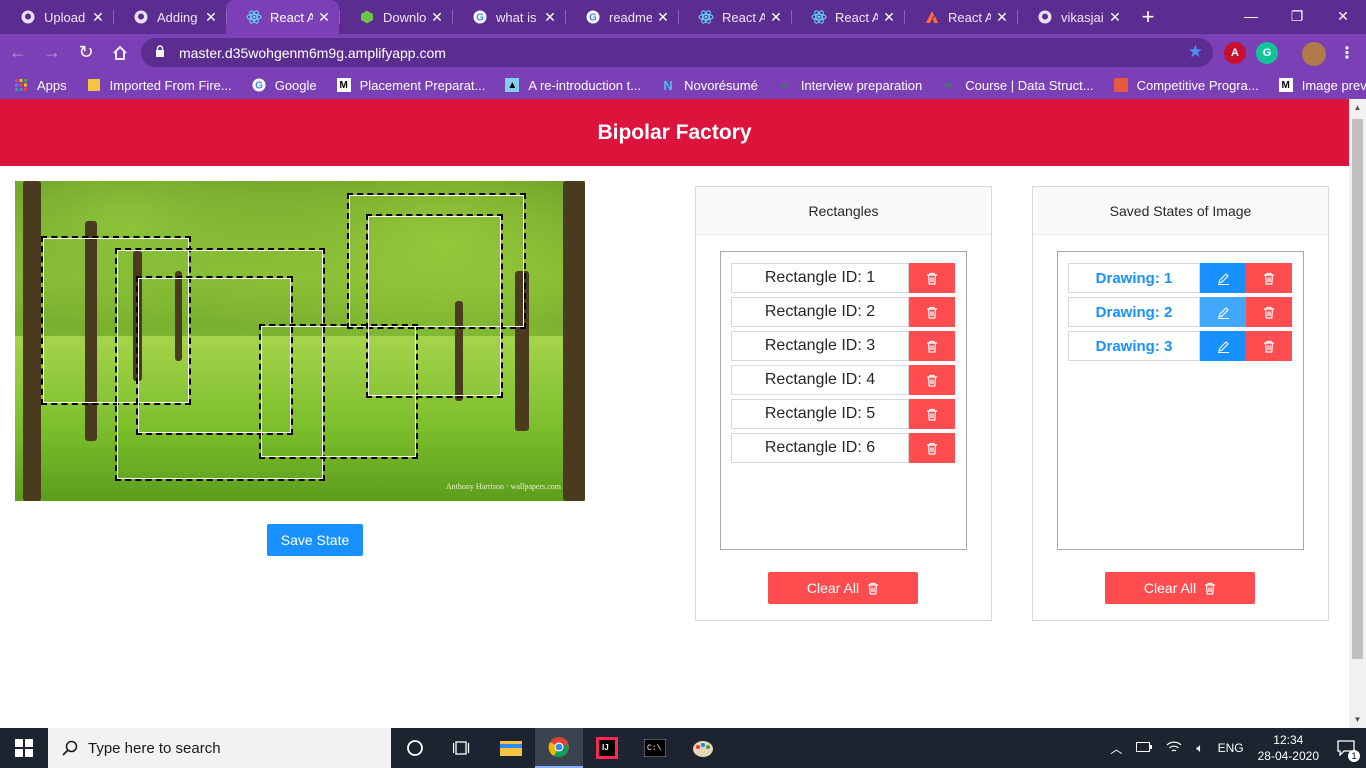  I want to click on bookmark-apps: Apps, so click(40, 85).